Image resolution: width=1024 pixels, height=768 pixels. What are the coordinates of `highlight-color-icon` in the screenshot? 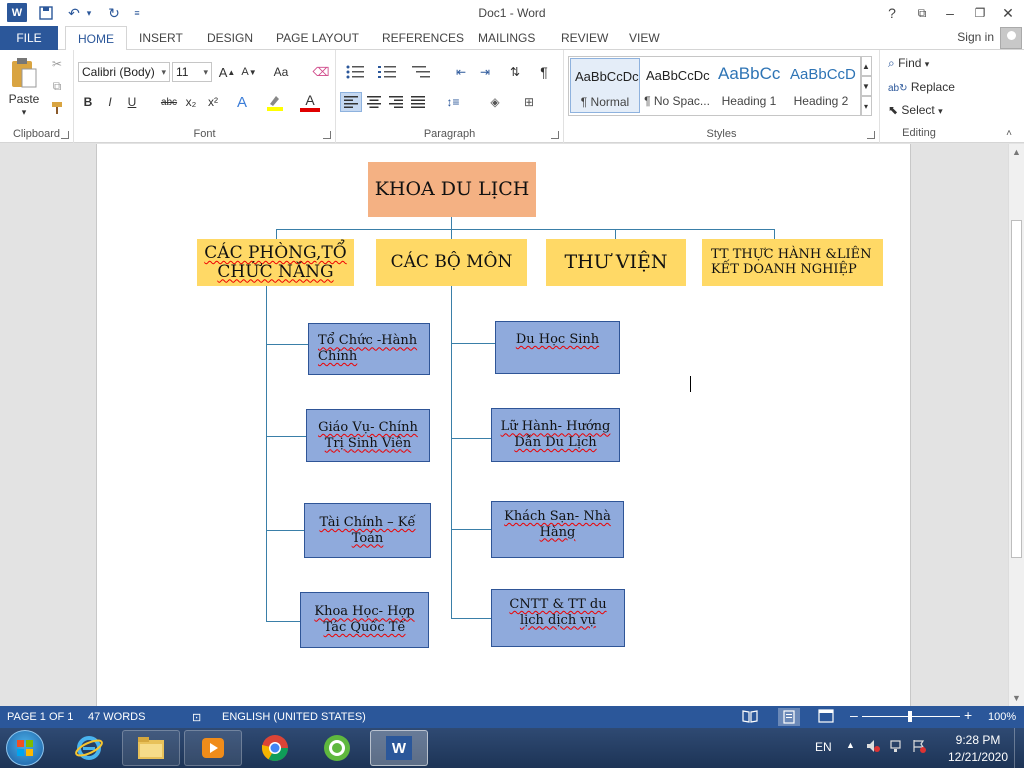 It's located at (275, 102).